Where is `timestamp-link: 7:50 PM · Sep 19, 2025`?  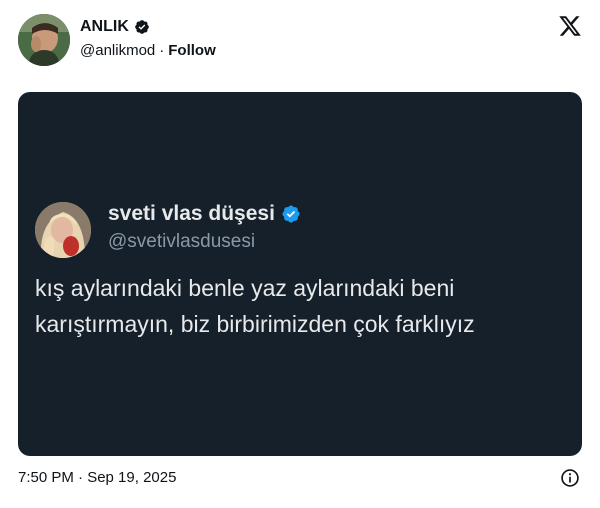 timestamp-link: 7:50 PM · Sep 19, 2025 is located at coordinates (97, 477).